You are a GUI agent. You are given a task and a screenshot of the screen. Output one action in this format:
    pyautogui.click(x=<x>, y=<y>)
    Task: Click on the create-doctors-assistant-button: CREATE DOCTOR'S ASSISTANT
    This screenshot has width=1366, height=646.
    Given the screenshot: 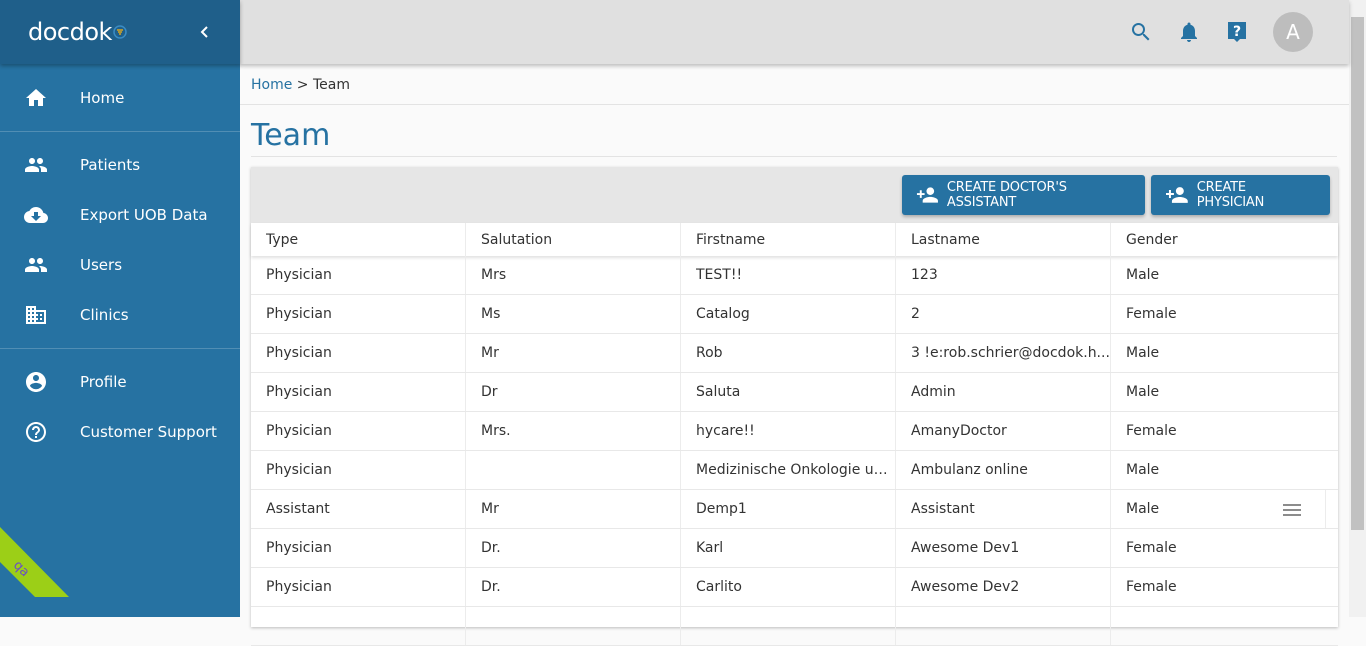 What is the action you would take?
    pyautogui.click(x=1023, y=195)
    